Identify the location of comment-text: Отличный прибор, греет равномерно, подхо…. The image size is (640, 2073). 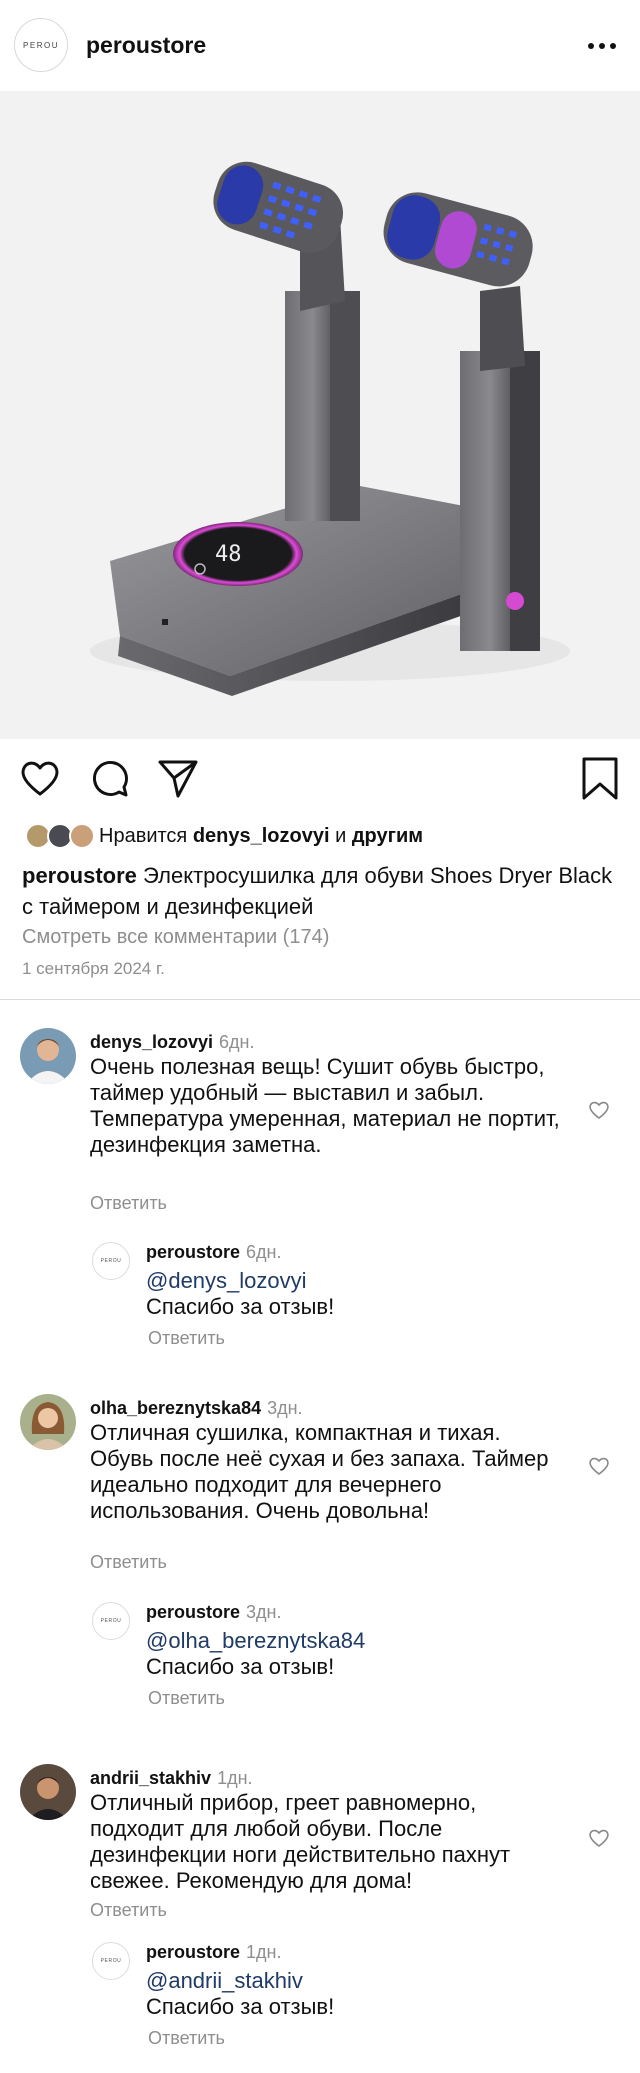
(300, 1841).